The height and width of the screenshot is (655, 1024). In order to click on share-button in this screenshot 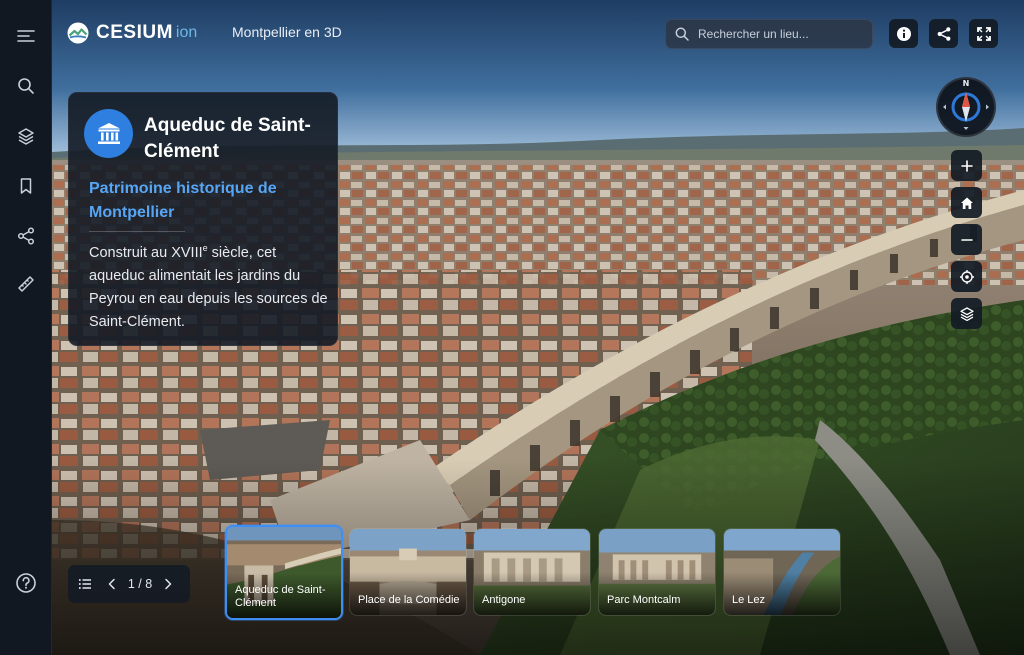, I will do `click(26, 236)`.